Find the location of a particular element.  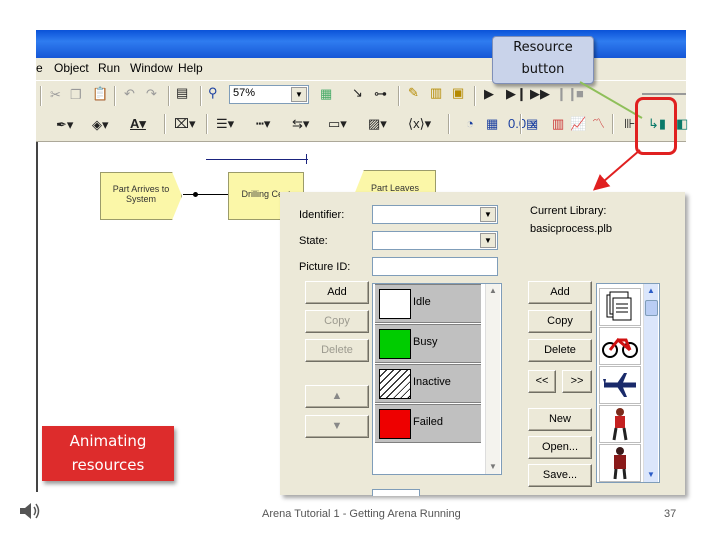

current-library-label: Current Library: is located at coordinates (568, 211).